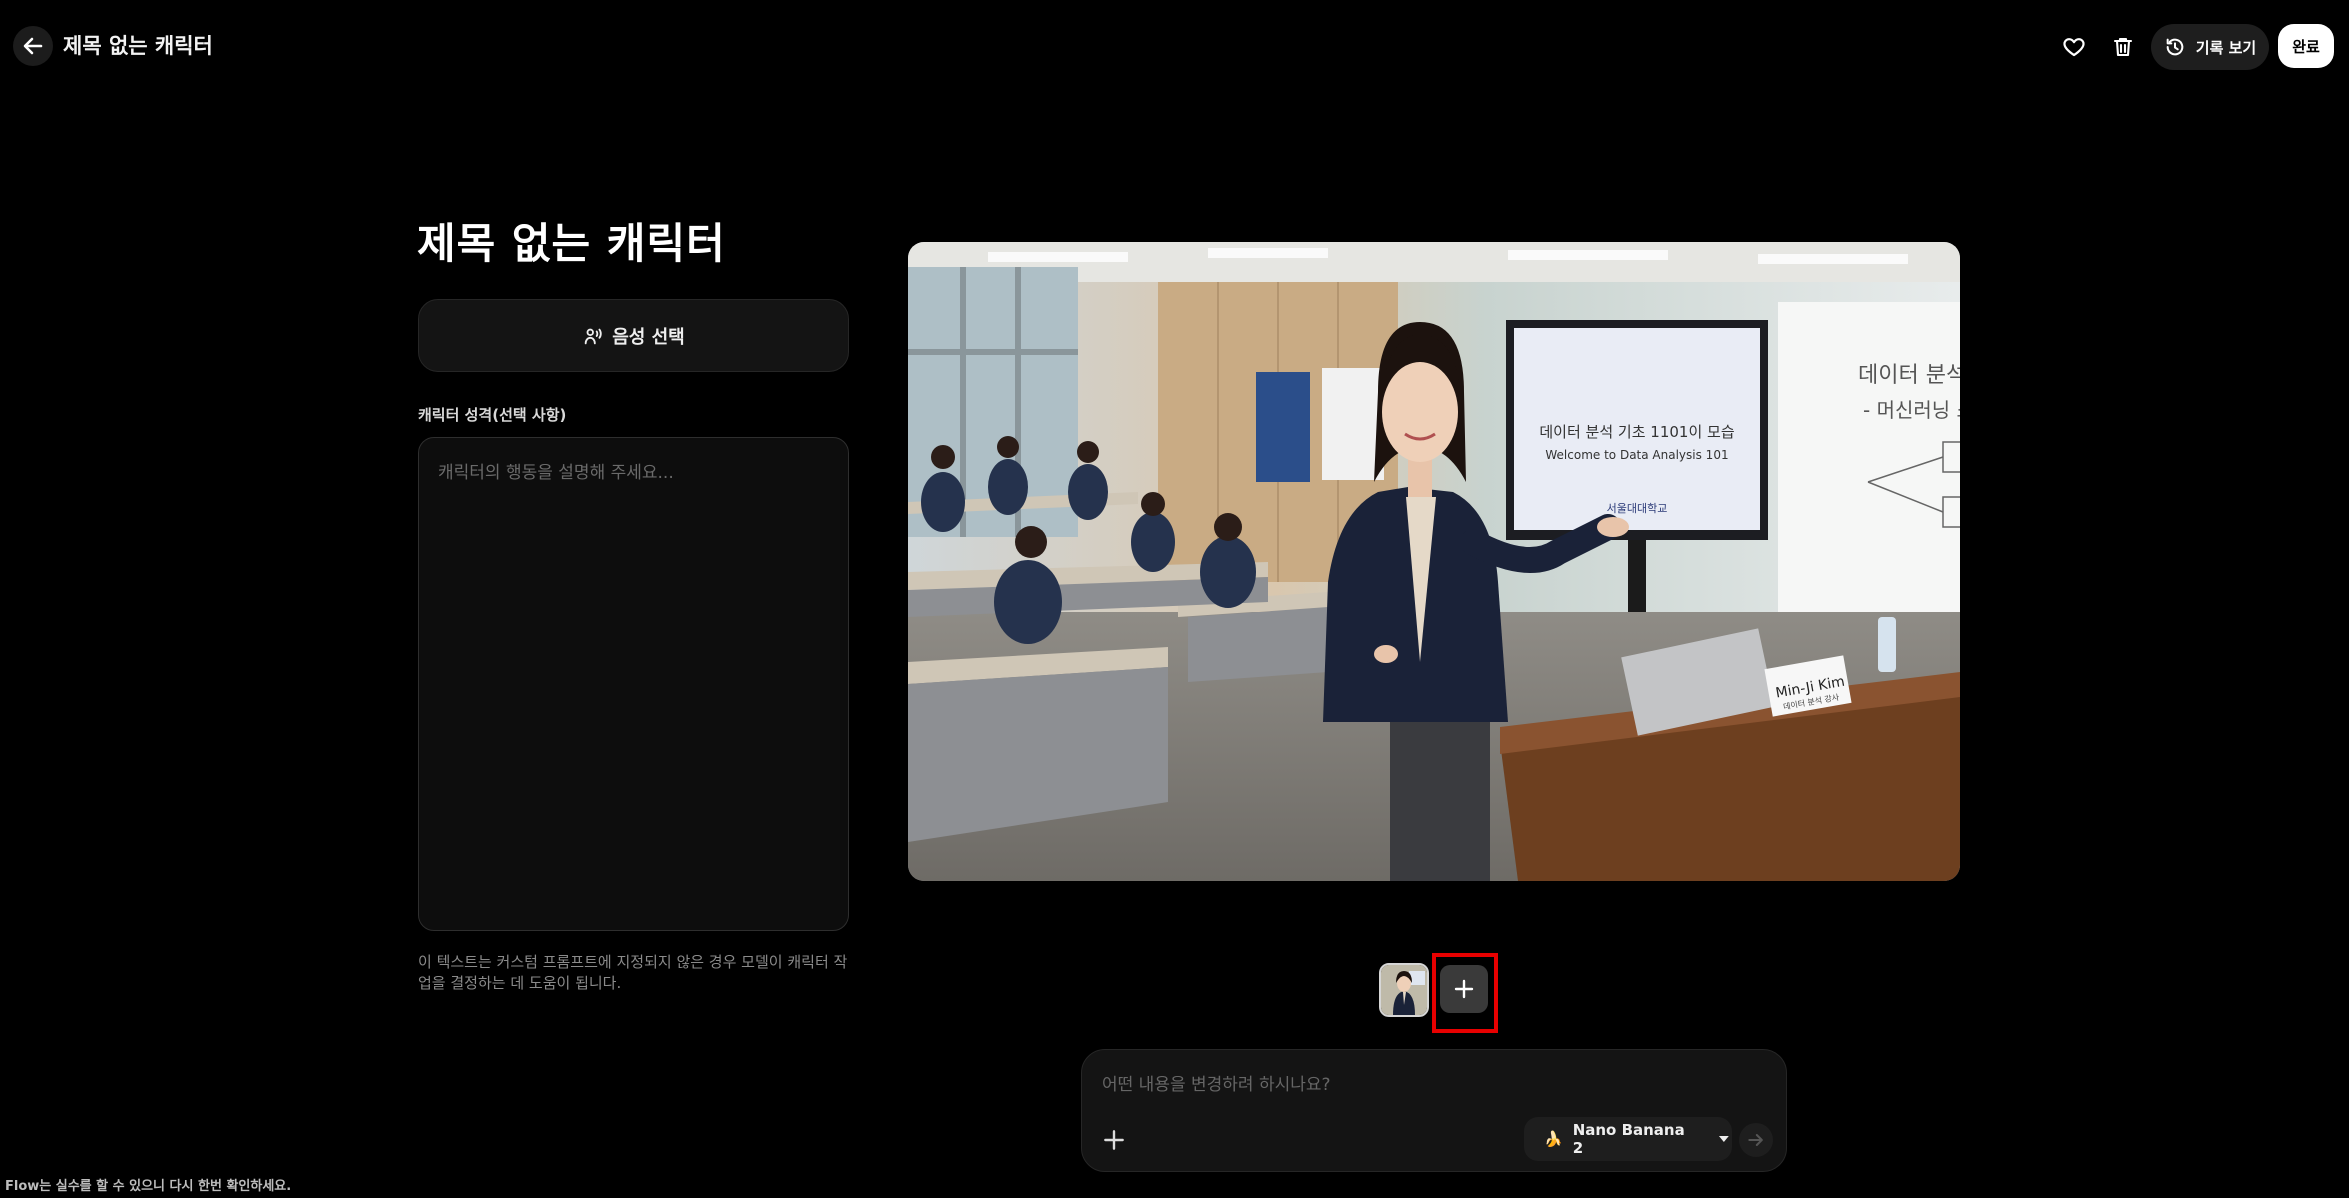 The width and height of the screenshot is (2349, 1198). I want to click on arrow-left-icon, so click(33, 46).